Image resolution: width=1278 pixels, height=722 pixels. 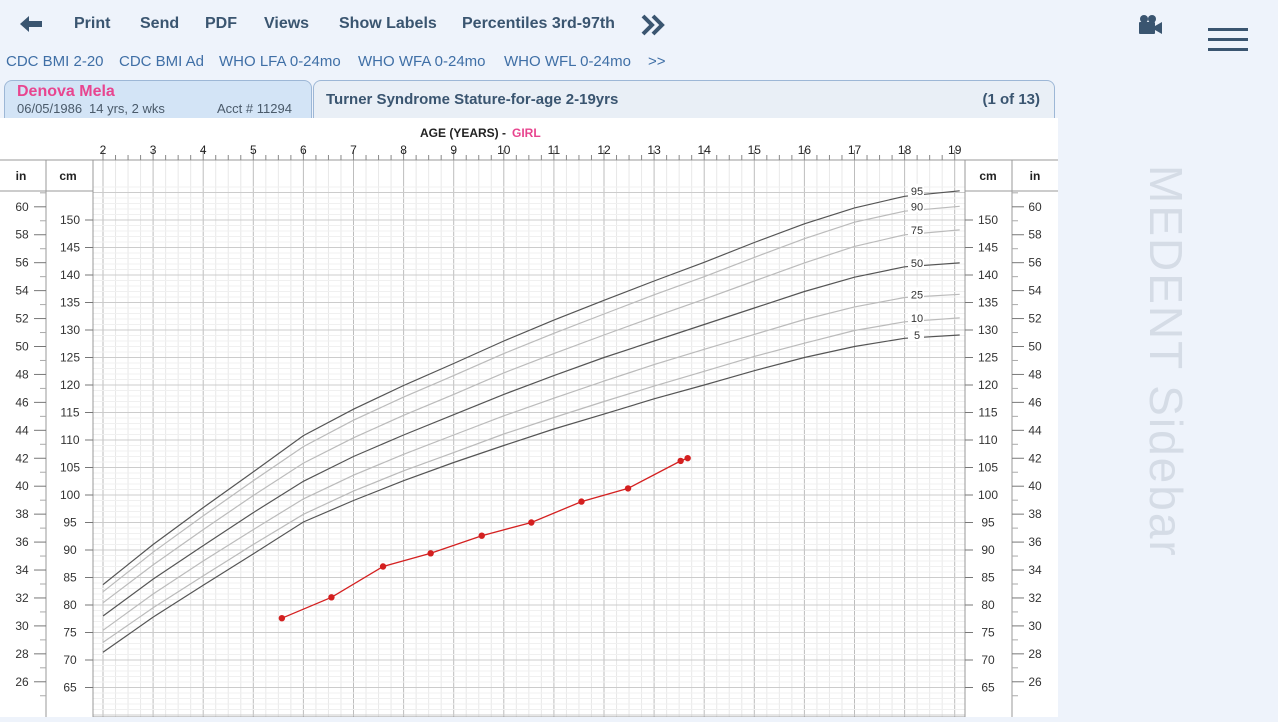 I want to click on chart-link-who-wfl: WHO WFL 0-24mo, so click(x=567, y=61).